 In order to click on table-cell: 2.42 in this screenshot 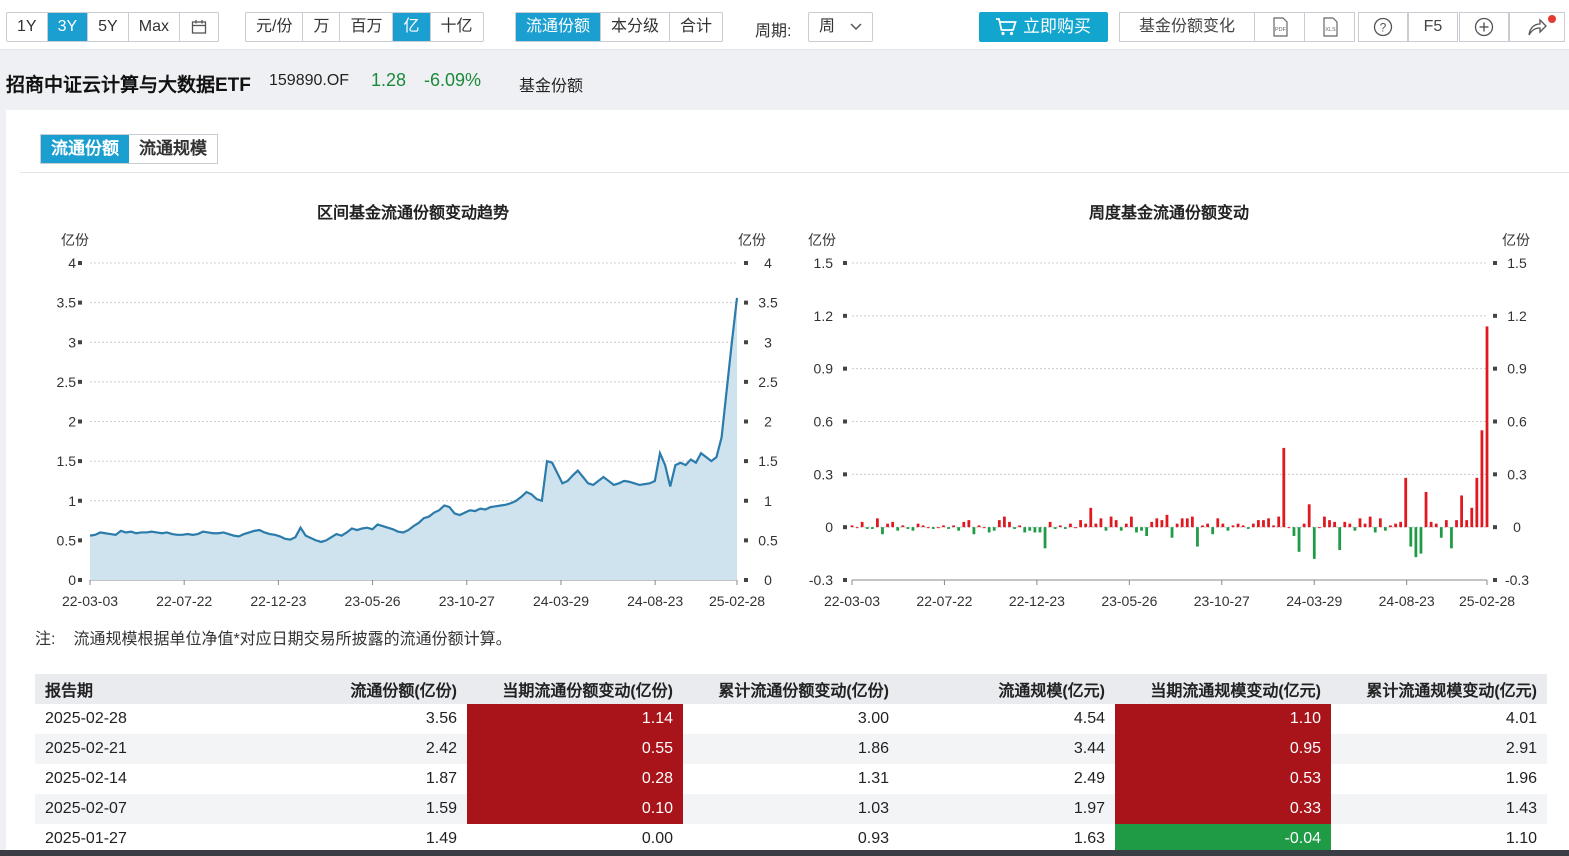, I will do `click(338, 749)`.